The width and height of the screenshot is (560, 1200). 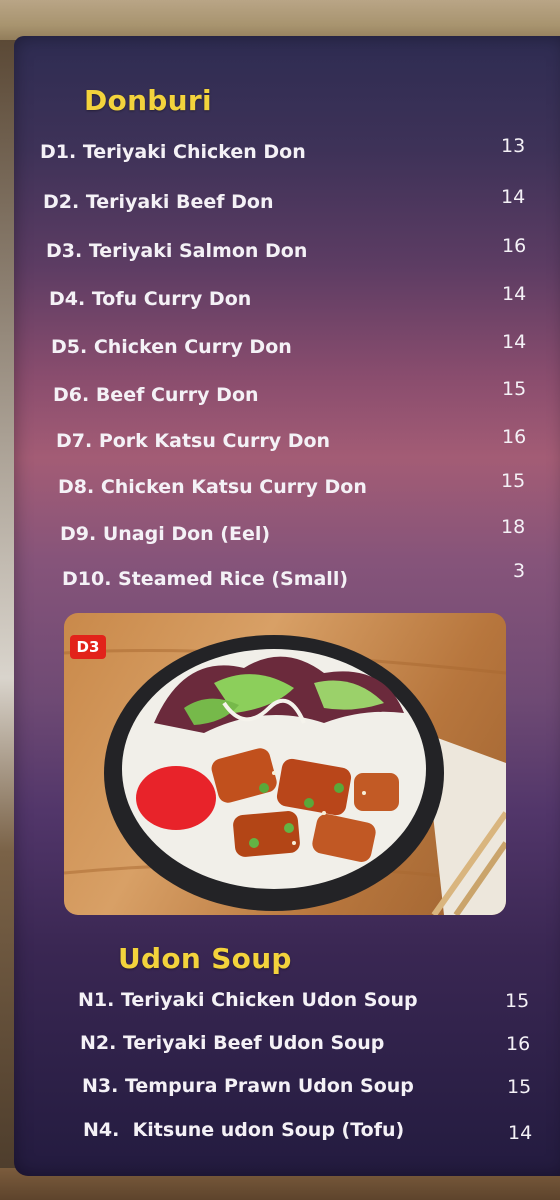 What do you see at coordinates (177, 251) in the screenshot?
I see `item-name: D3. Teriyaki Salmon Don` at bounding box center [177, 251].